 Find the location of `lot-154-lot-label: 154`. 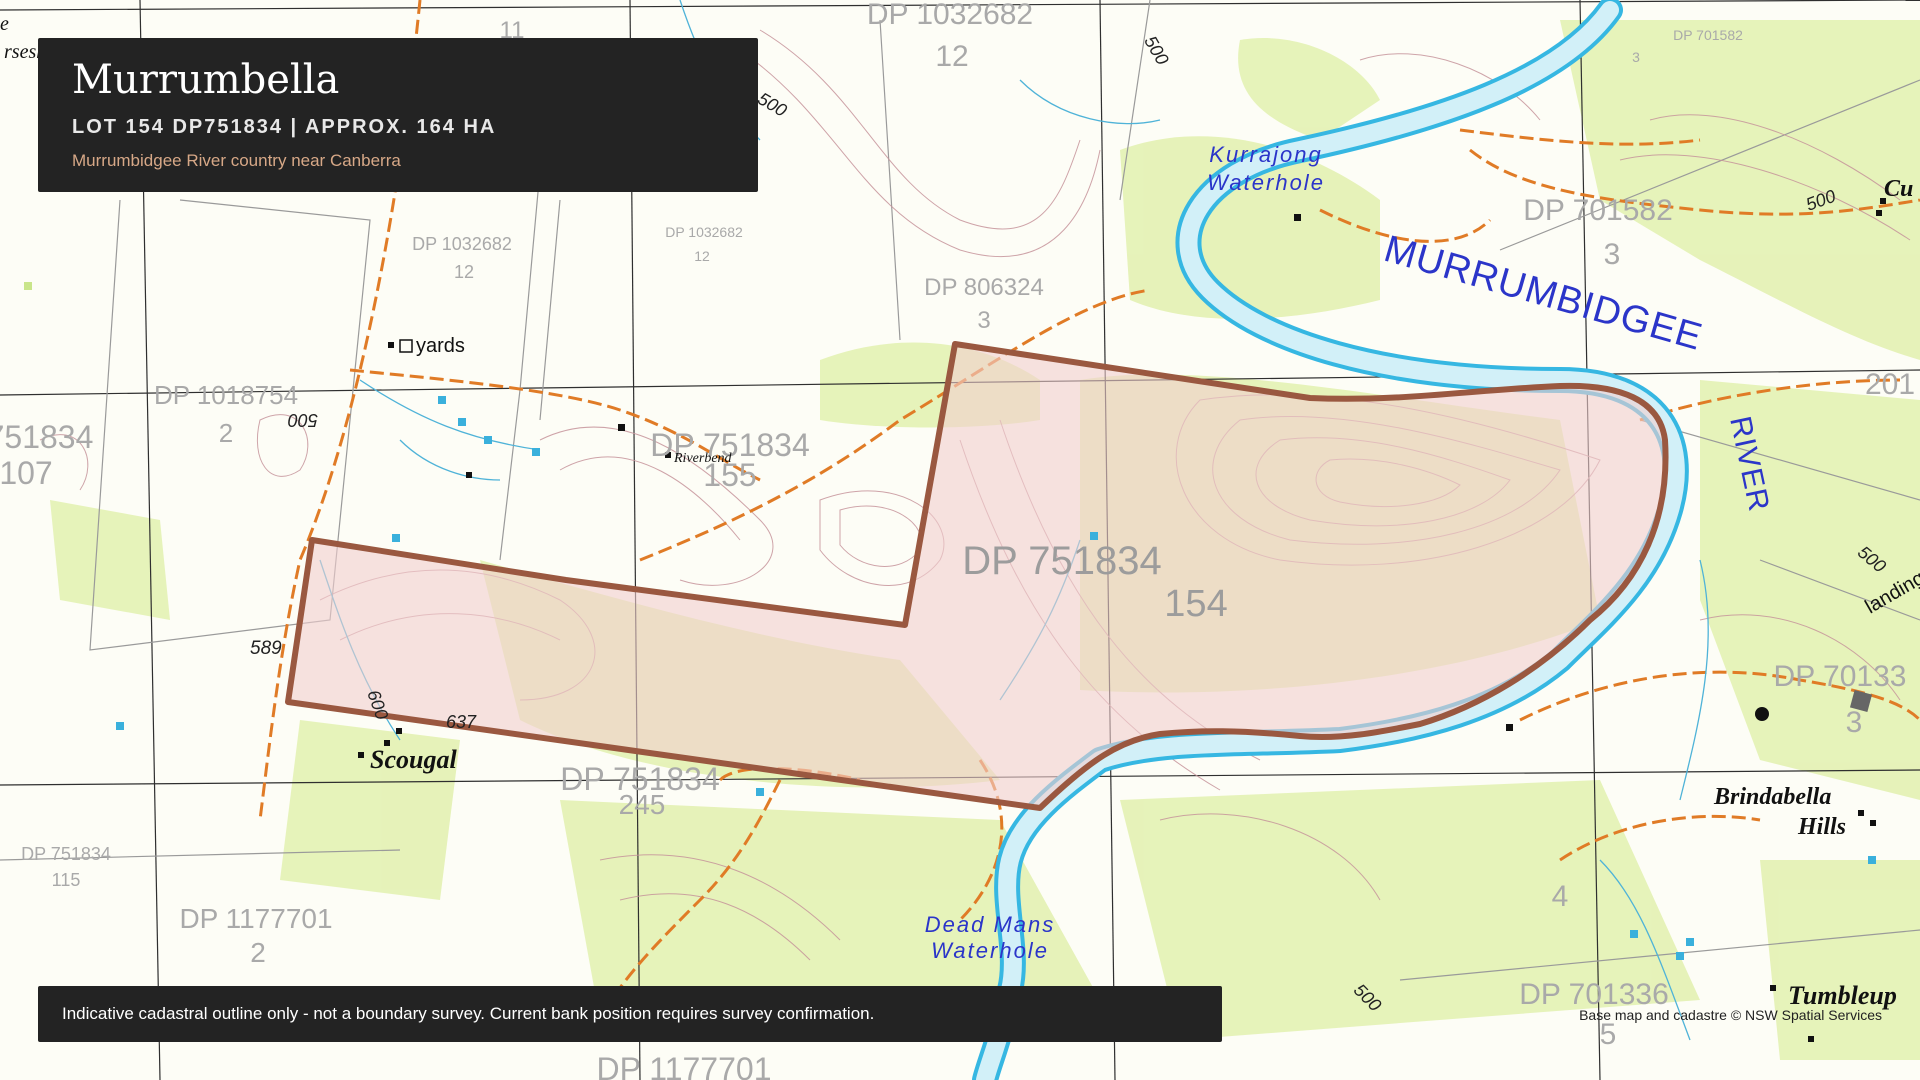

lot-154-lot-label: 154 is located at coordinates (1195, 604).